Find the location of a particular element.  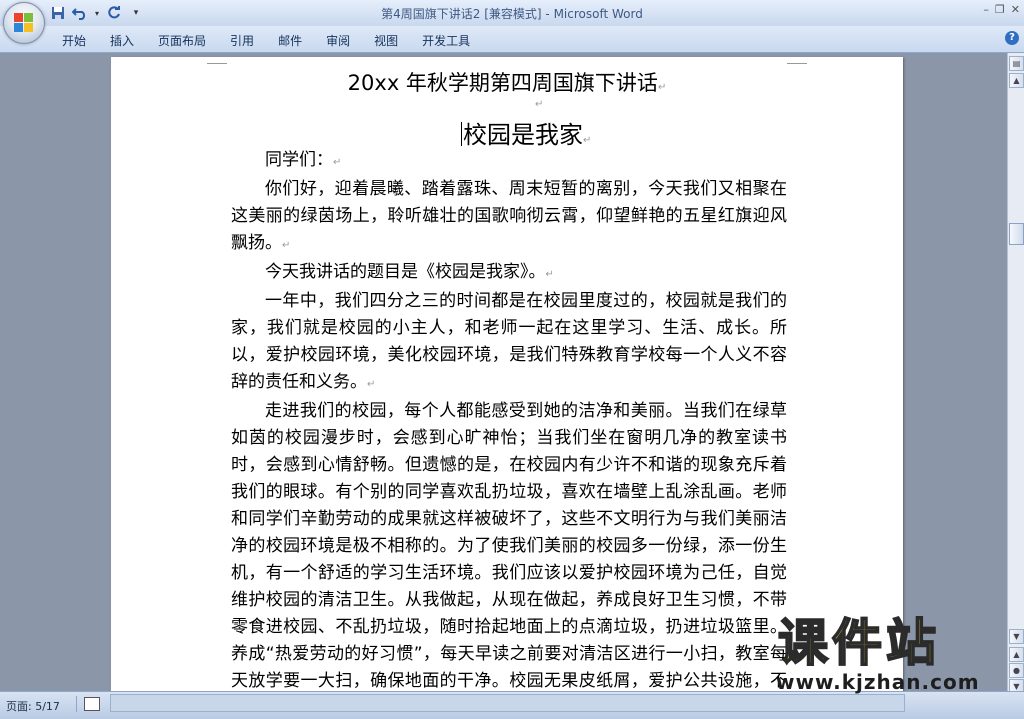

proofing-icon is located at coordinates (92, 704).